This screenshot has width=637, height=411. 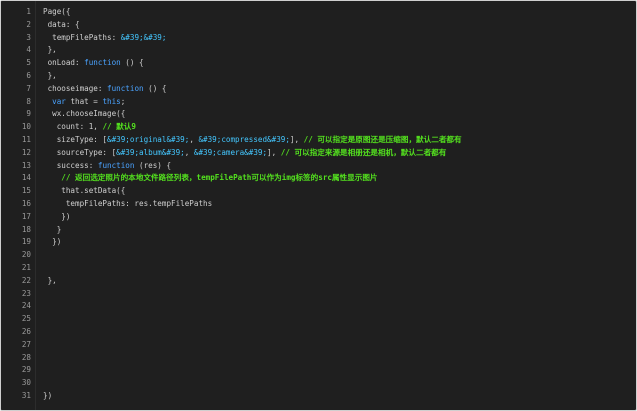 What do you see at coordinates (336, 11) in the screenshot?
I see `code-line: Page({` at bounding box center [336, 11].